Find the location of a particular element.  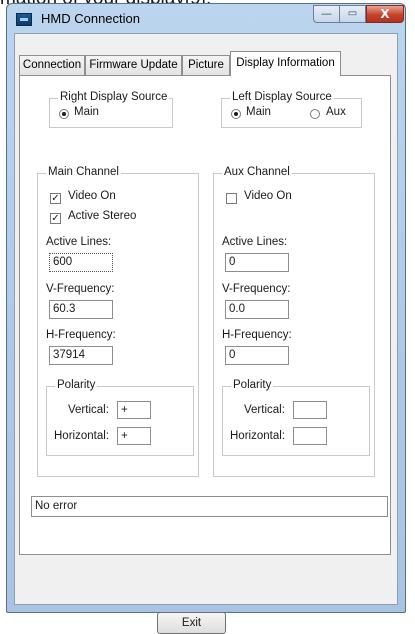

main-polarity-group: Polarity Vertical: + Horizontal: + is located at coordinates (120, 417).